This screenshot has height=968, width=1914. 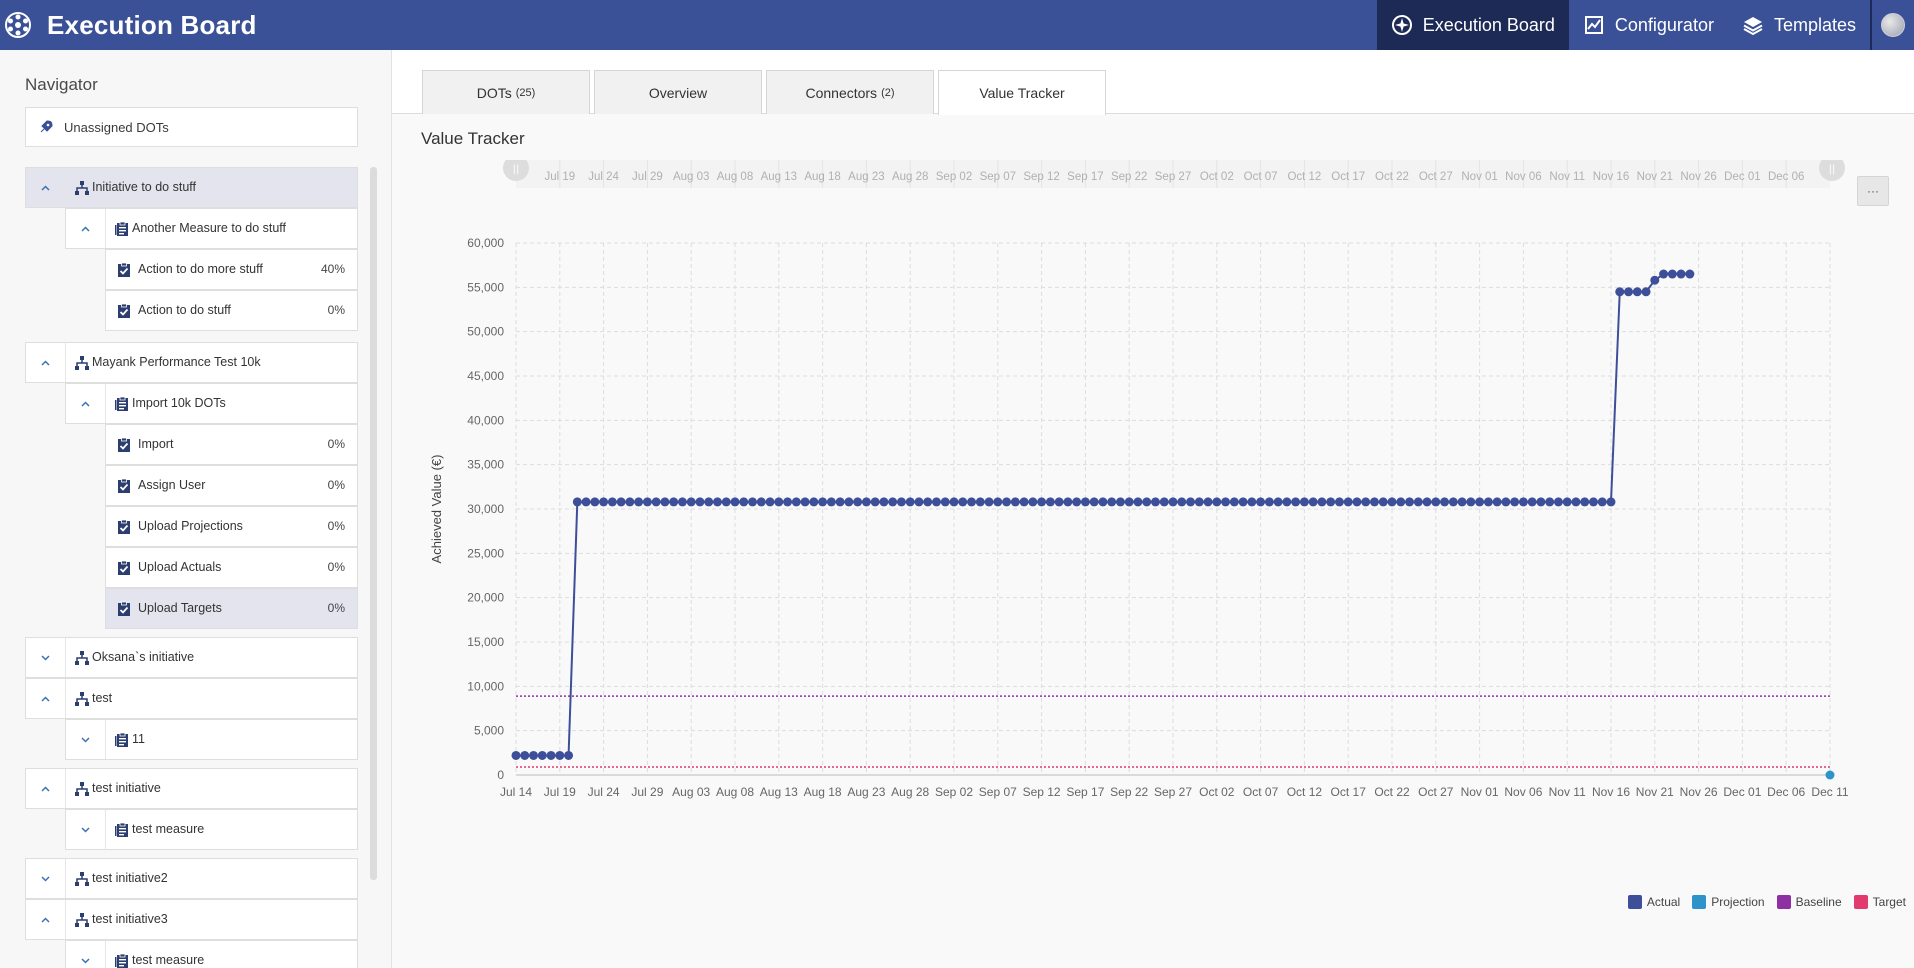 I want to click on navigator-tick-label: Dec 01, so click(x=1742, y=177).